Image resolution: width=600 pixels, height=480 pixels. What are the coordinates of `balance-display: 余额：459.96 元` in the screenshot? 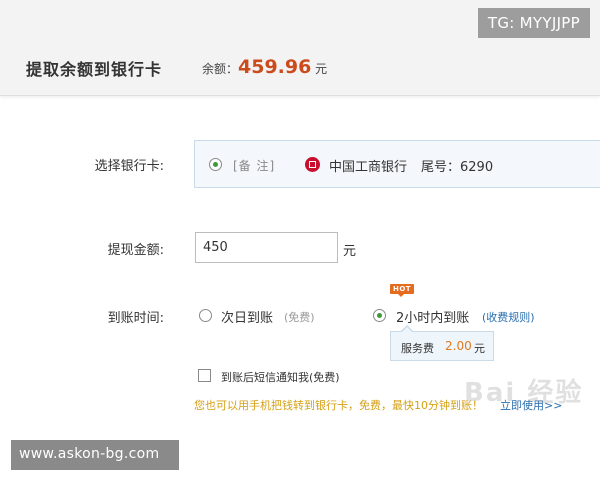 It's located at (264, 67).